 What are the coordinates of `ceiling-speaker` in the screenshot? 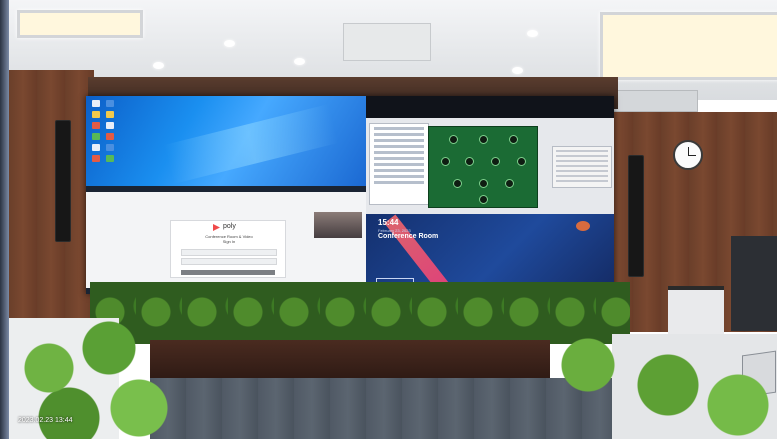 It's located at (387, 42).